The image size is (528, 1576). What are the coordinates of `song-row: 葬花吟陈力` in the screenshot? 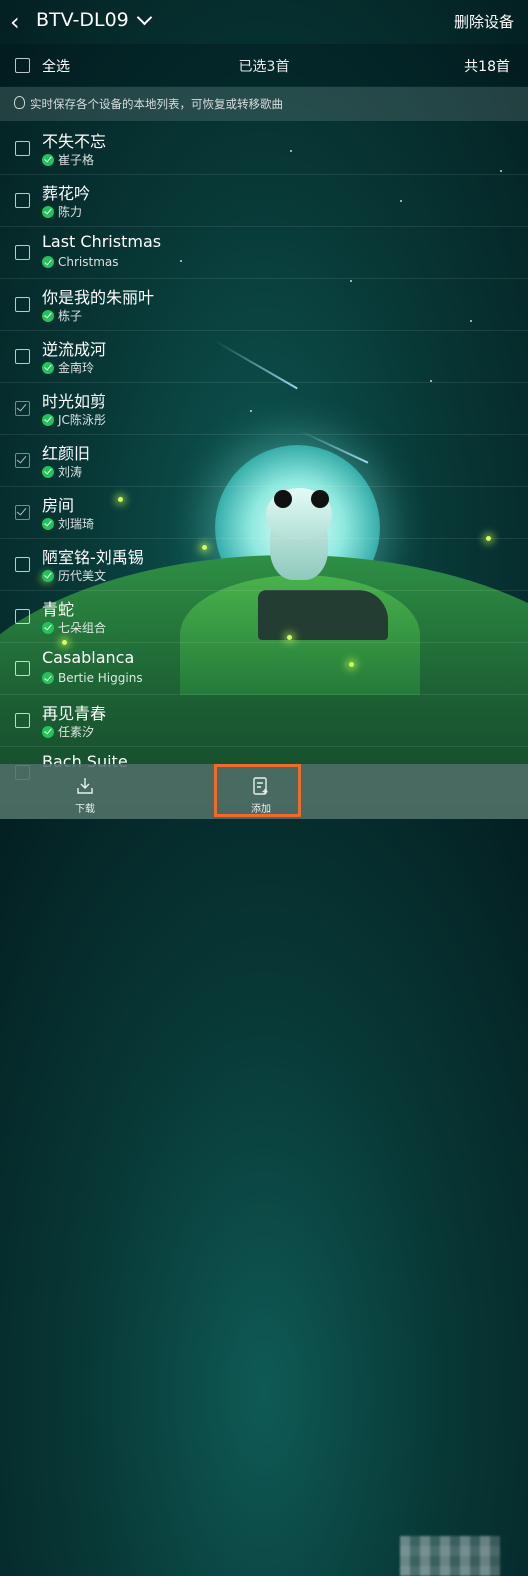 It's located at (264, 200).